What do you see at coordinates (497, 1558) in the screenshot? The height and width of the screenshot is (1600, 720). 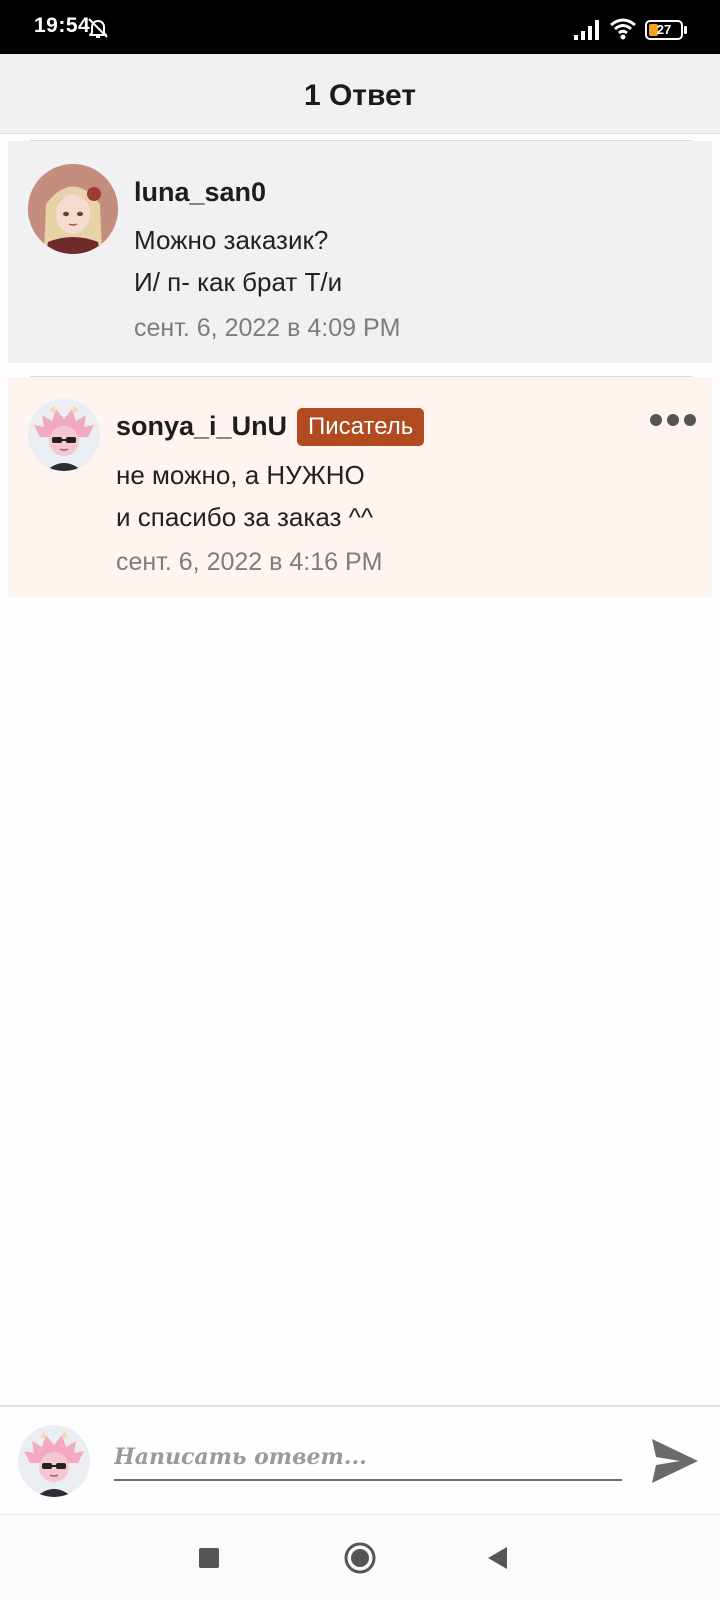 I see `back-triangle-icon` at bounding box center [497, 1558].